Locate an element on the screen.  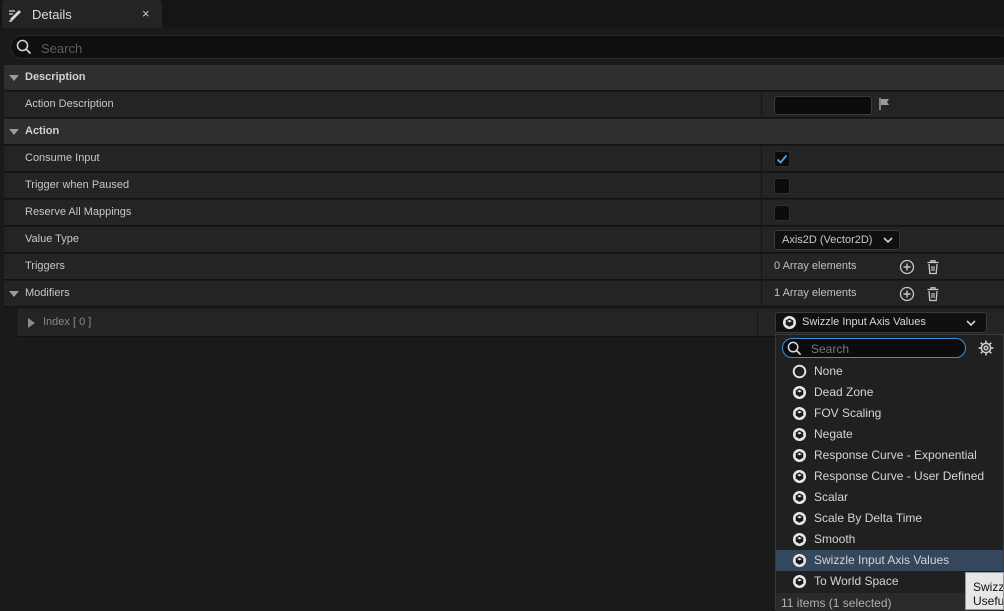
class-option: Response Curve - Exponential is located at coordinates (889, 455).